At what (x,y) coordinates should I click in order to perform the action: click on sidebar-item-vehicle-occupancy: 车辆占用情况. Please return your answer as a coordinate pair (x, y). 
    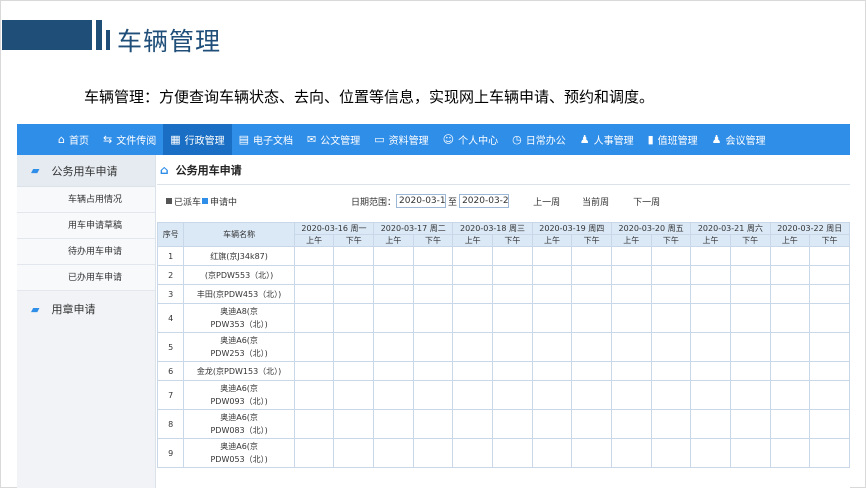
    Looking at the image, I should click on (86, 200).